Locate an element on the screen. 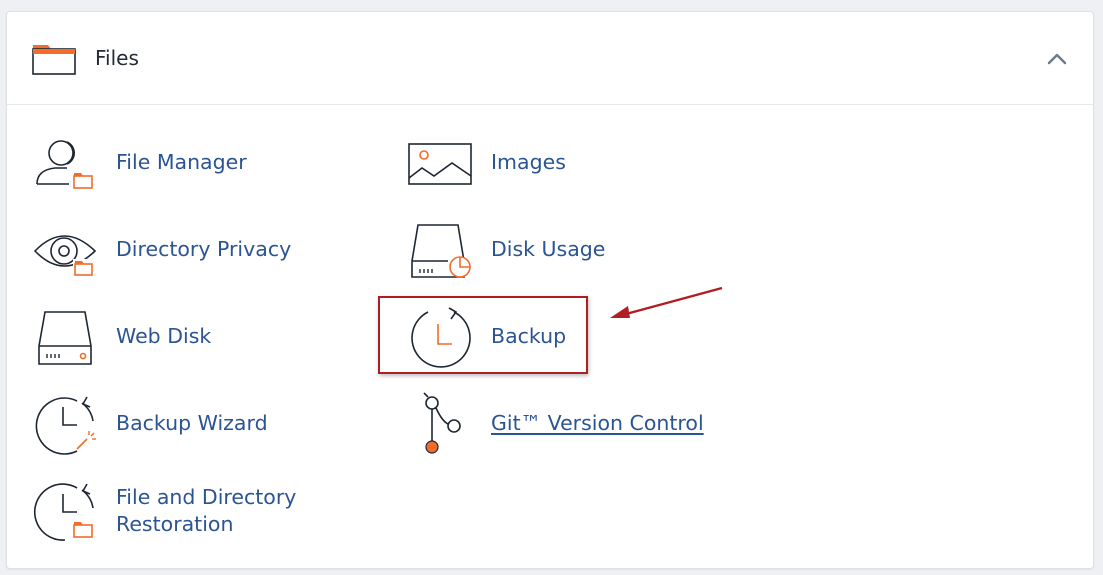 The width and height of the screenshot is (1103, 575). section-title: Files is located at coordinates (117, 58).